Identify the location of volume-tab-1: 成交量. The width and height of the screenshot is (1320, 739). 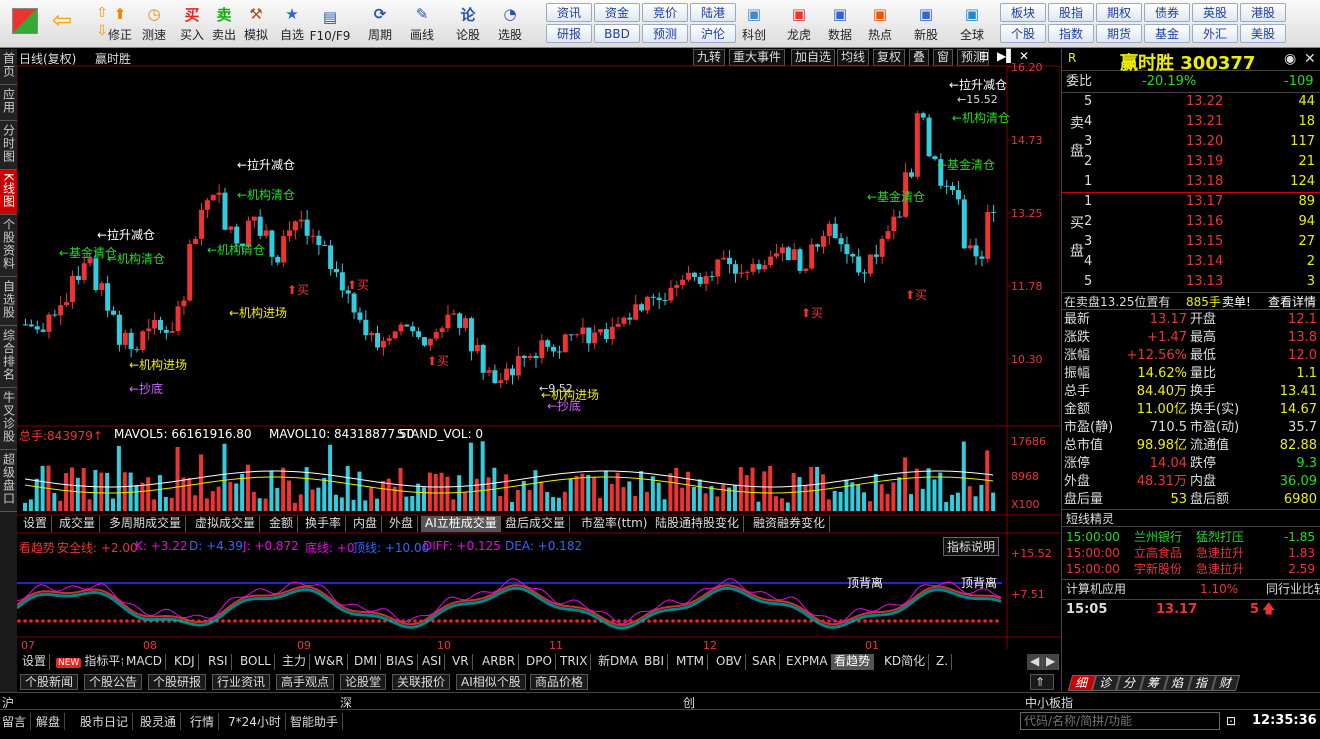
(78, 524).